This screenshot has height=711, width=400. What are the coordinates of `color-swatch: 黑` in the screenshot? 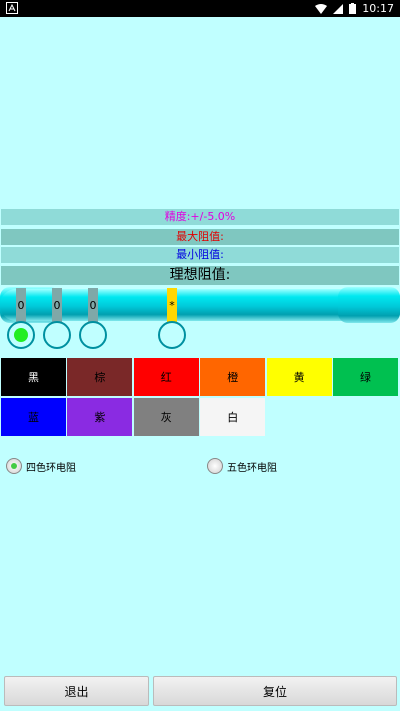 It's located at (33, 377).